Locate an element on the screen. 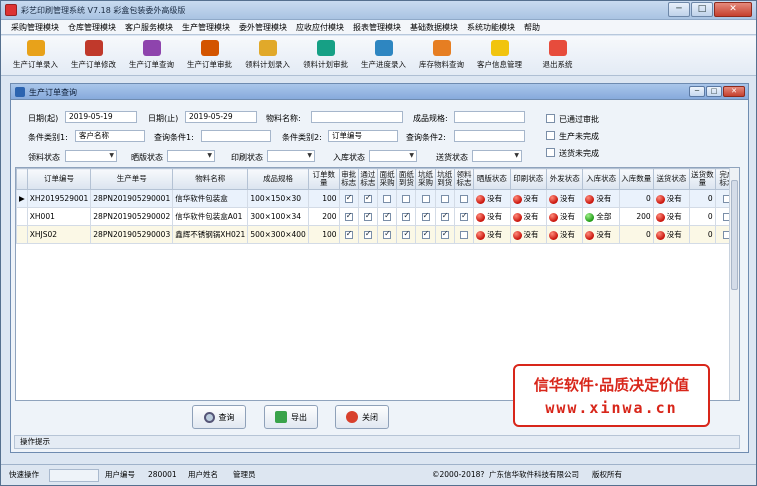  column-header: 坑纸到货 is located at coordinates (444, 179).